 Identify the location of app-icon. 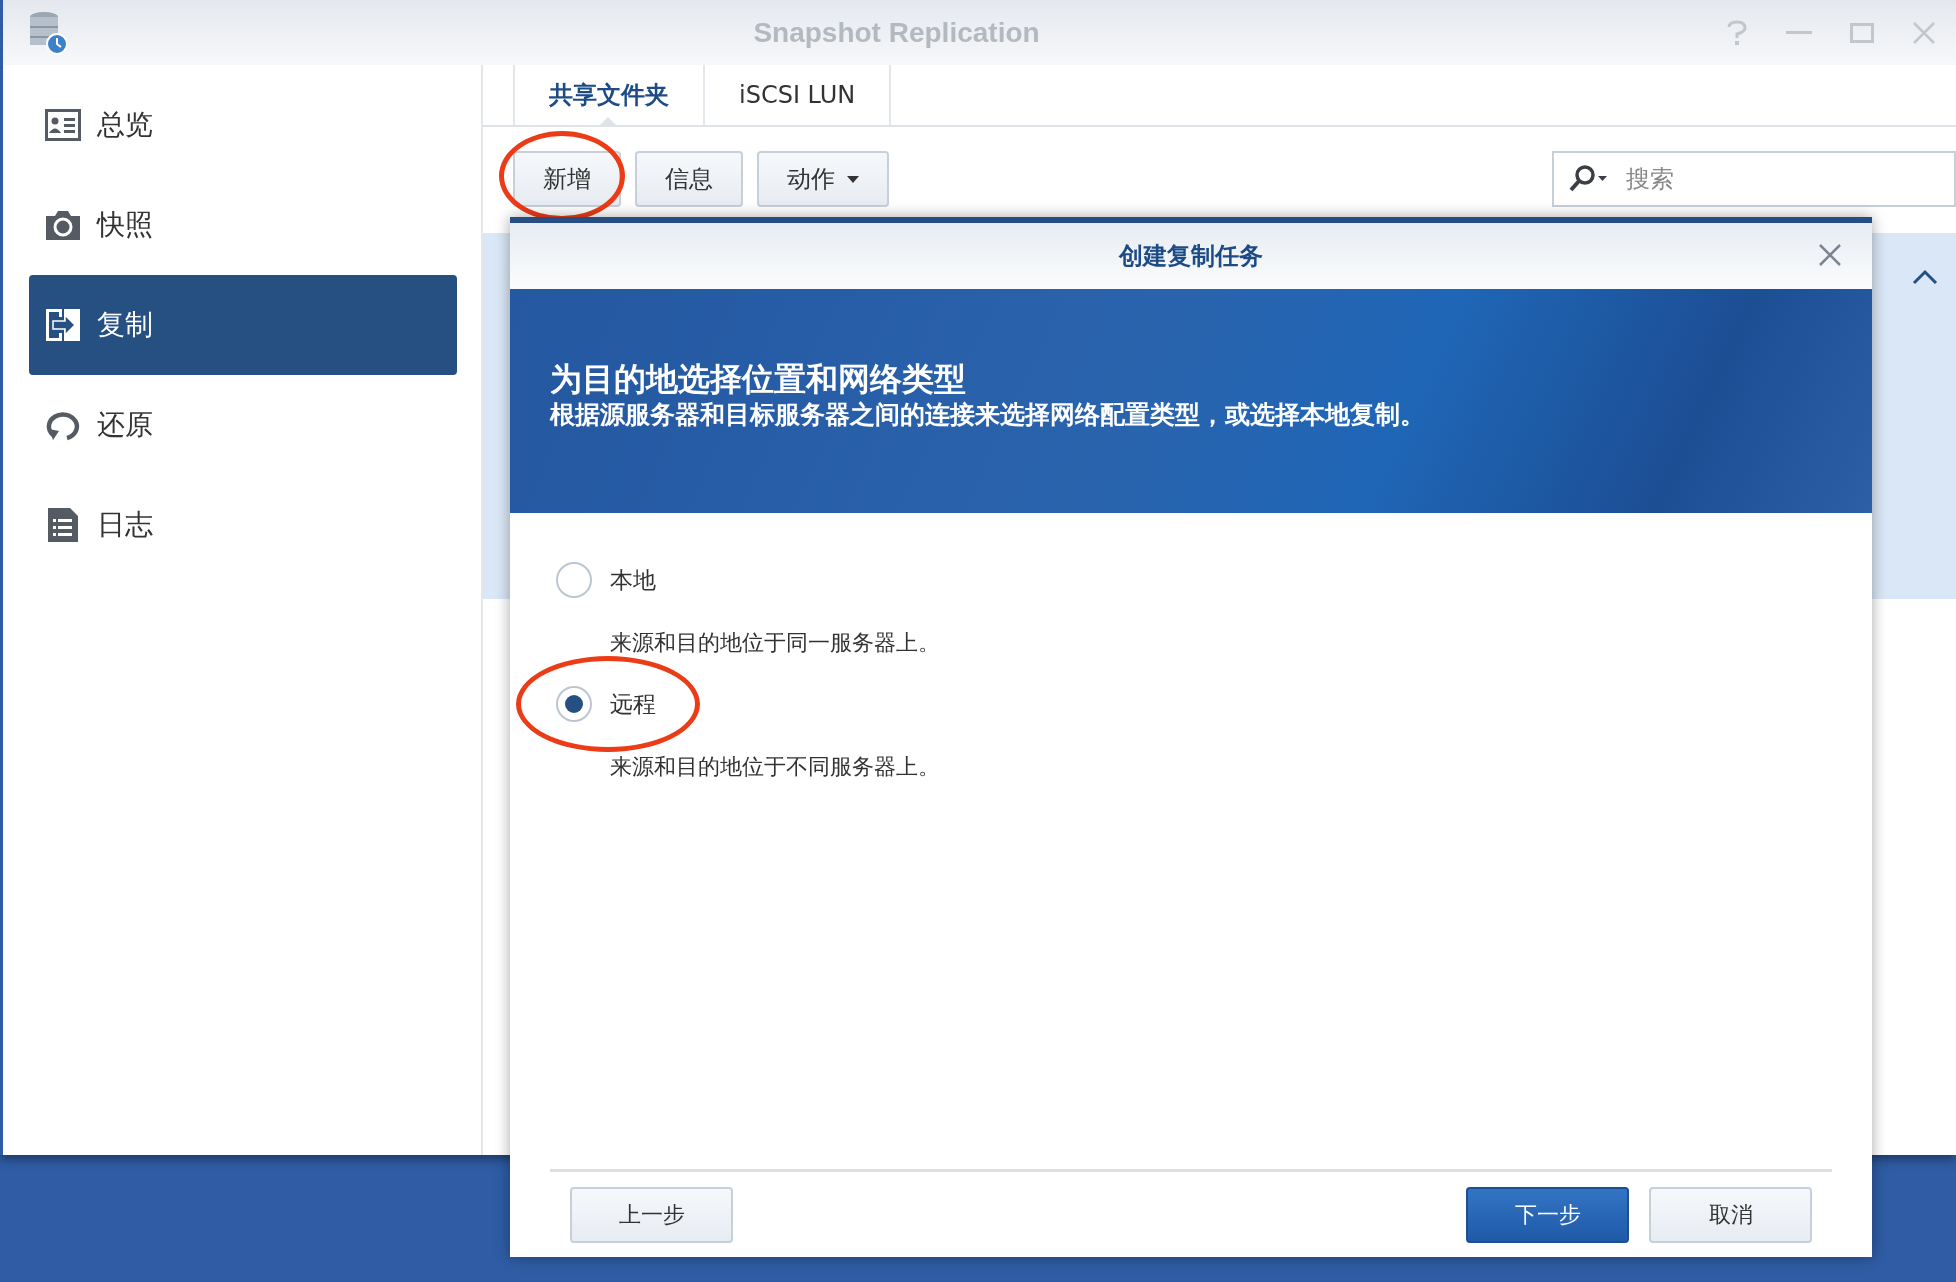
(48, 32).